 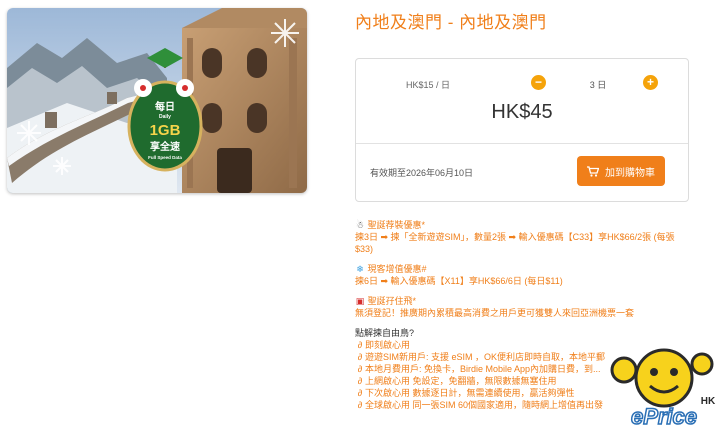 I want to click on increase-days-button: +, so click(x=650, y=82).